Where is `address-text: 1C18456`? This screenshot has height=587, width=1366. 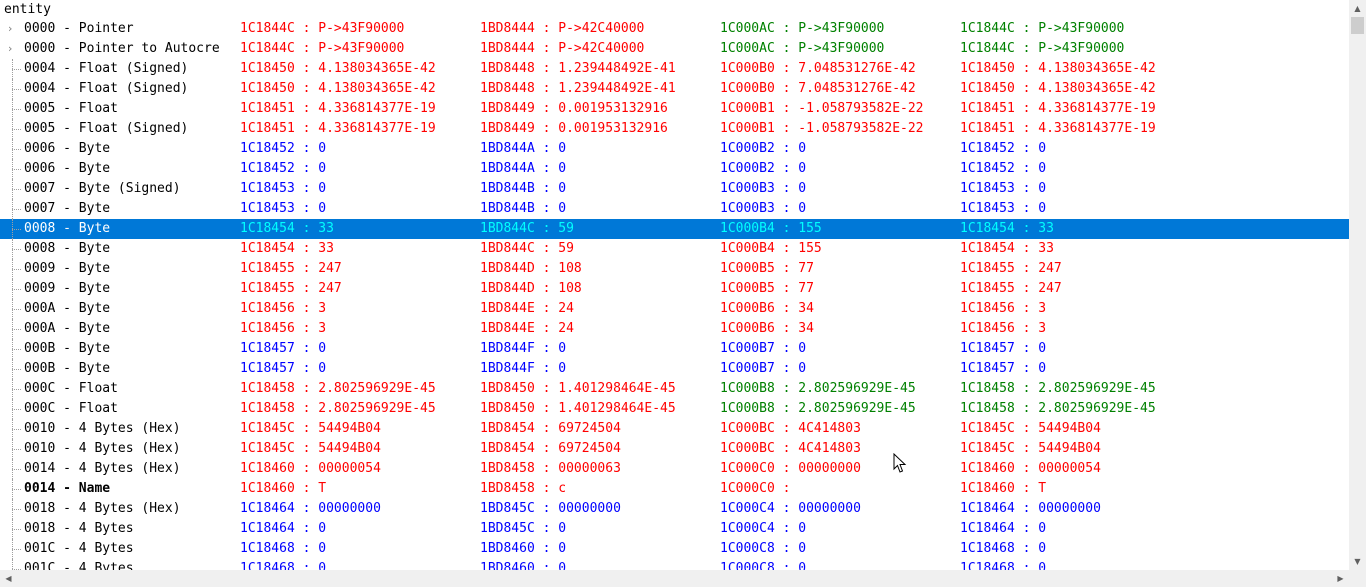
address-text: 1C18456 is located at coordinates (267, 328).